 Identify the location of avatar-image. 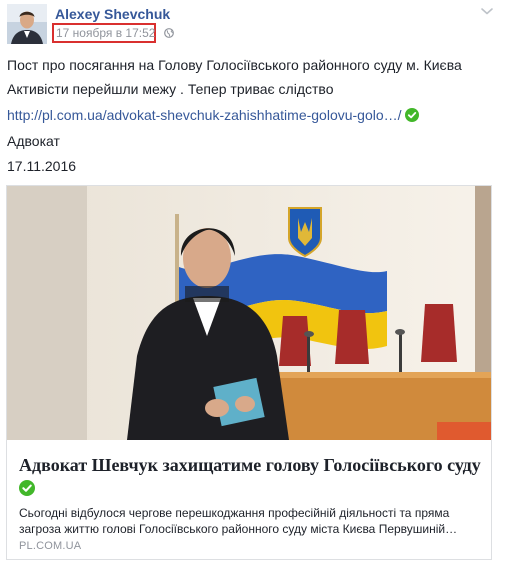
(27, 24).